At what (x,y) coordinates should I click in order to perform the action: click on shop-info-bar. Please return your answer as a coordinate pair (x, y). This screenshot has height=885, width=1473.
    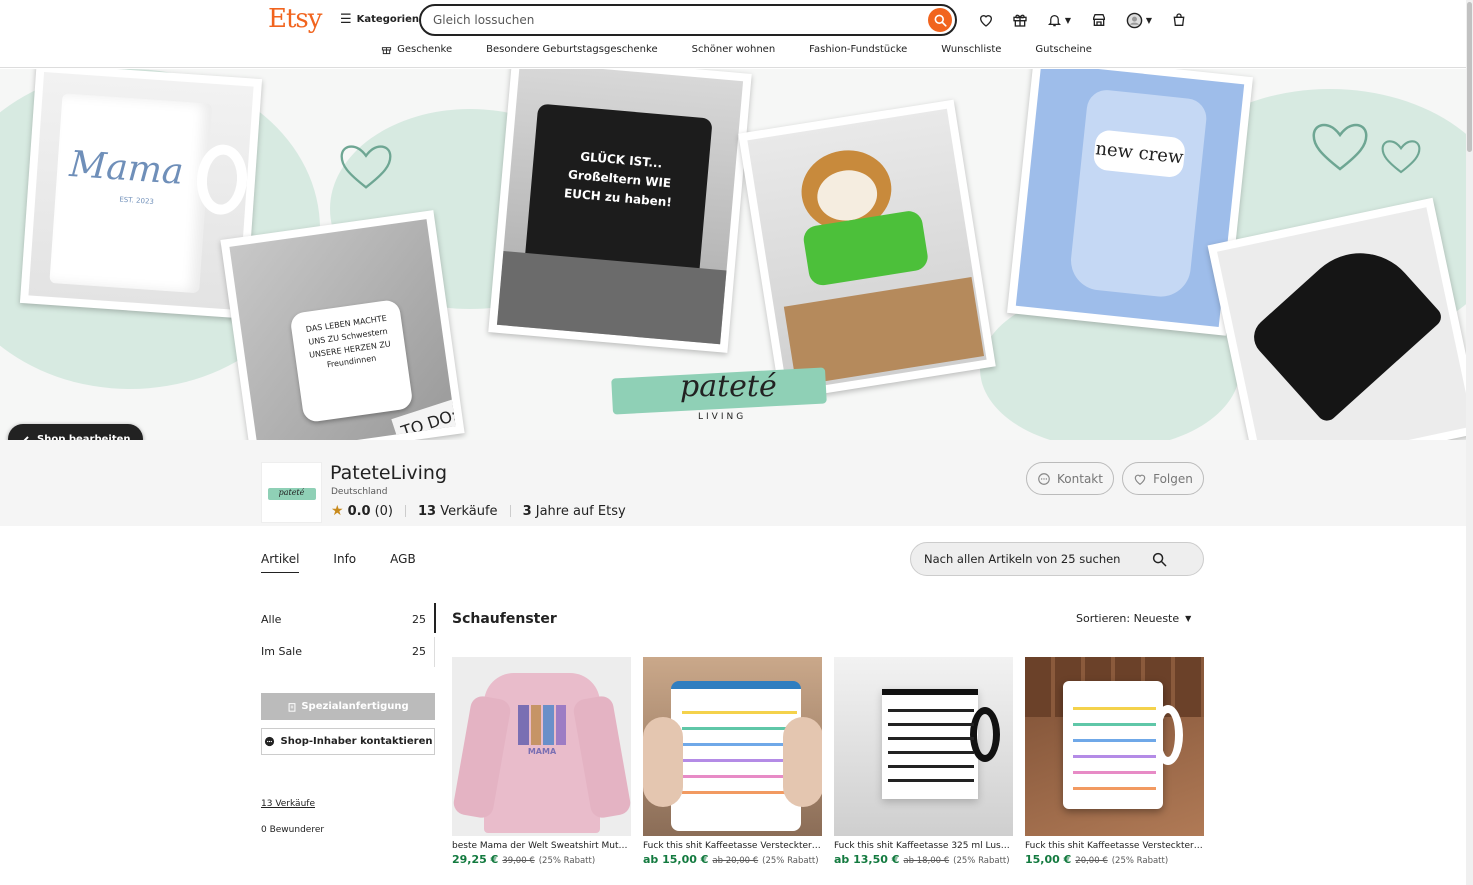
    Looking at the image, I should click on (736, 483).